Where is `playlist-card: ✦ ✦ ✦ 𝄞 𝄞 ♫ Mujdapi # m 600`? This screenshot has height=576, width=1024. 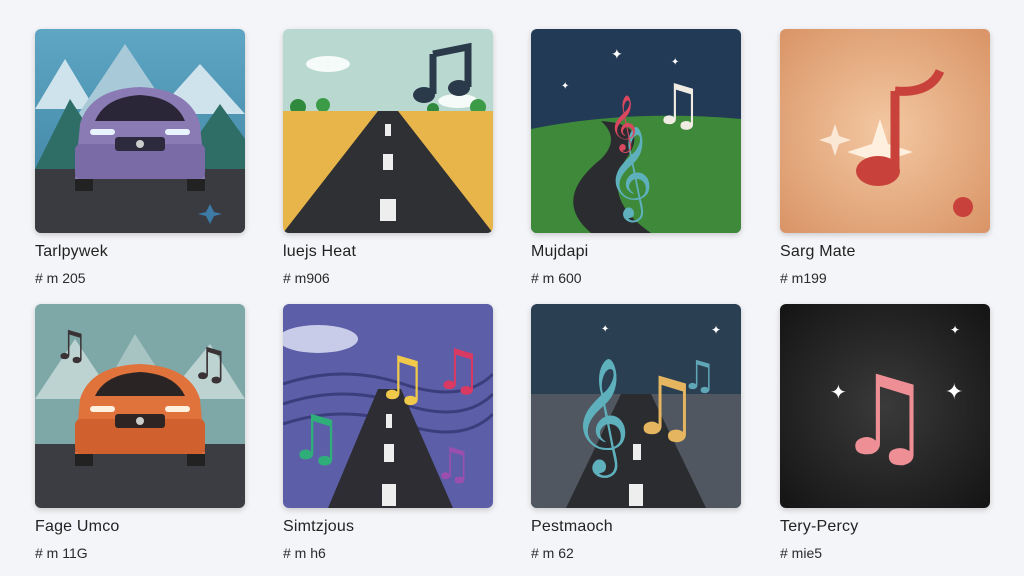 playlist-card: ✦ ✦ ✦ 𝄞 𝄞 ♫ Mujdapi # m 600 is located at coordinates (636, 157).